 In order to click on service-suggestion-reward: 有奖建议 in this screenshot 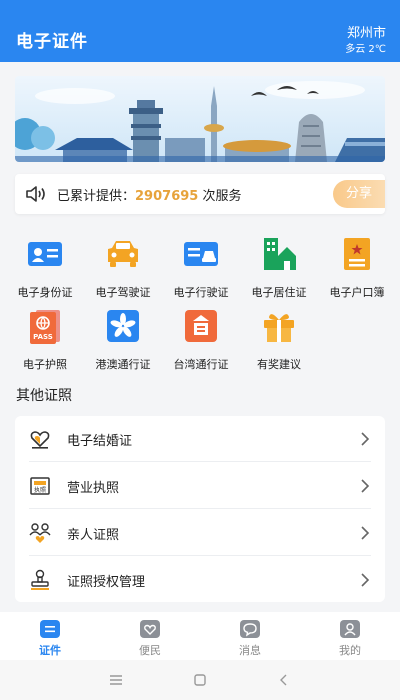, I will do `click(279, 339)`.